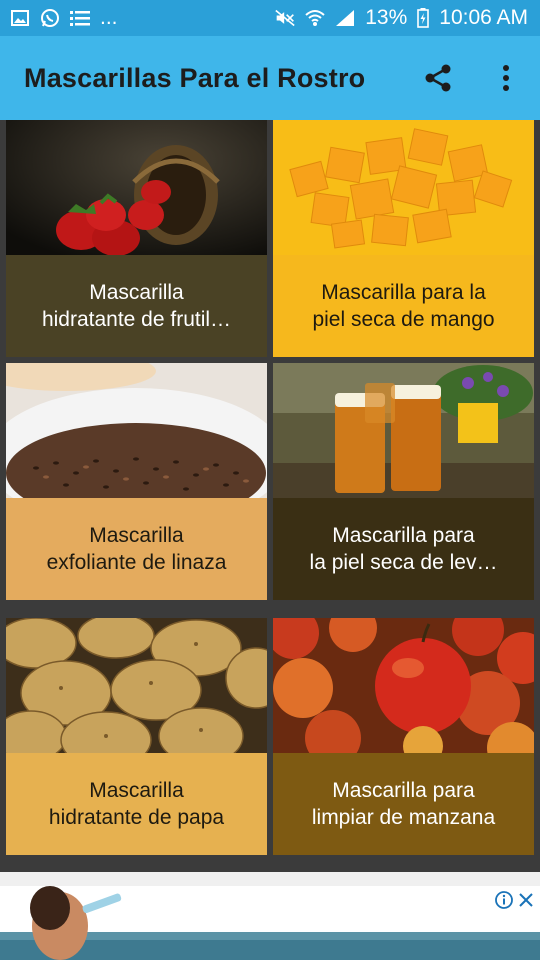 The height and width of the screenshot is (960, 540). Describe the element at coordinates (136, 804) in the screenshot. I see `card-caption: Mascarilla hidratante de papa` at that location.